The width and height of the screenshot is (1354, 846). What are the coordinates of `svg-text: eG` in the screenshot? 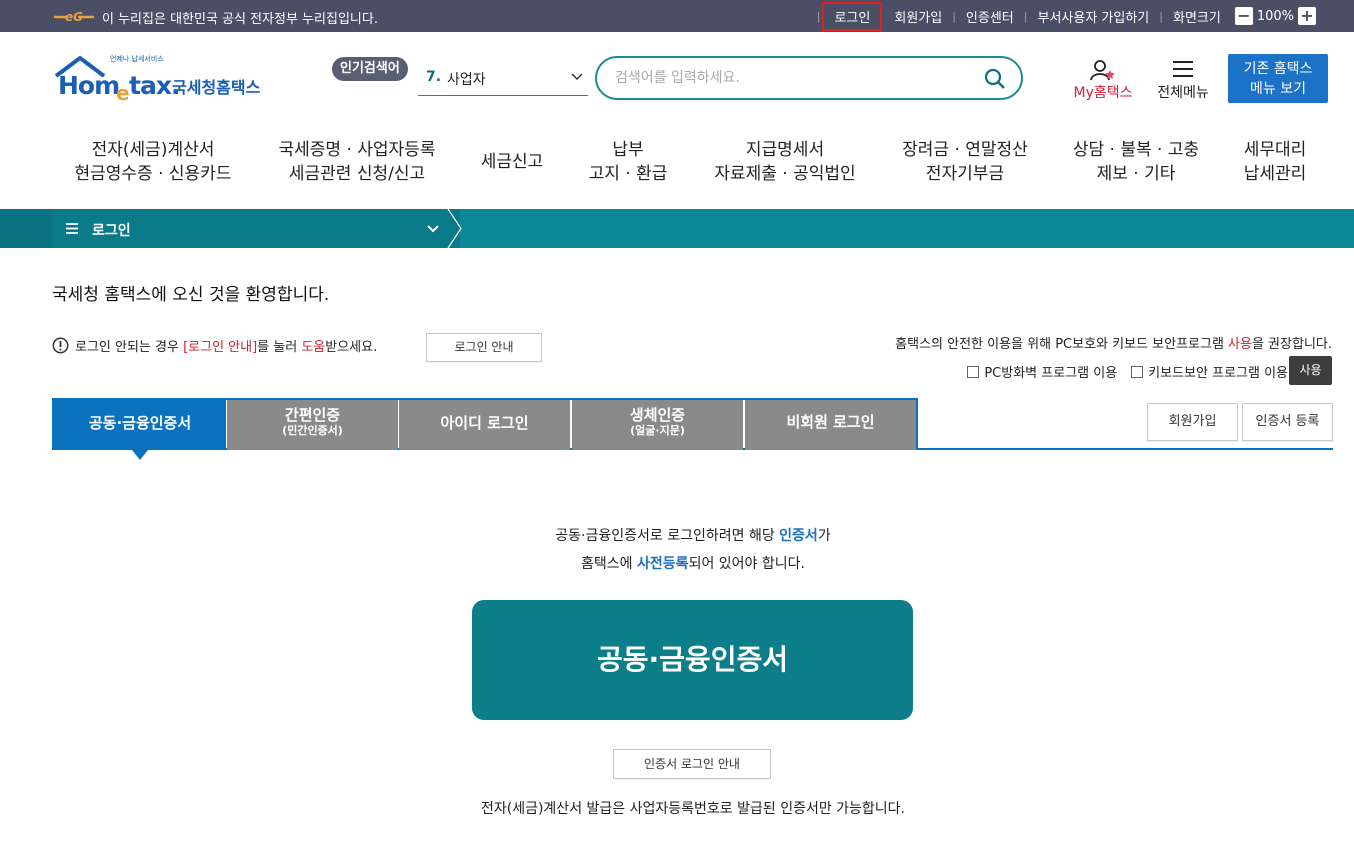 It's located at (74, 17).